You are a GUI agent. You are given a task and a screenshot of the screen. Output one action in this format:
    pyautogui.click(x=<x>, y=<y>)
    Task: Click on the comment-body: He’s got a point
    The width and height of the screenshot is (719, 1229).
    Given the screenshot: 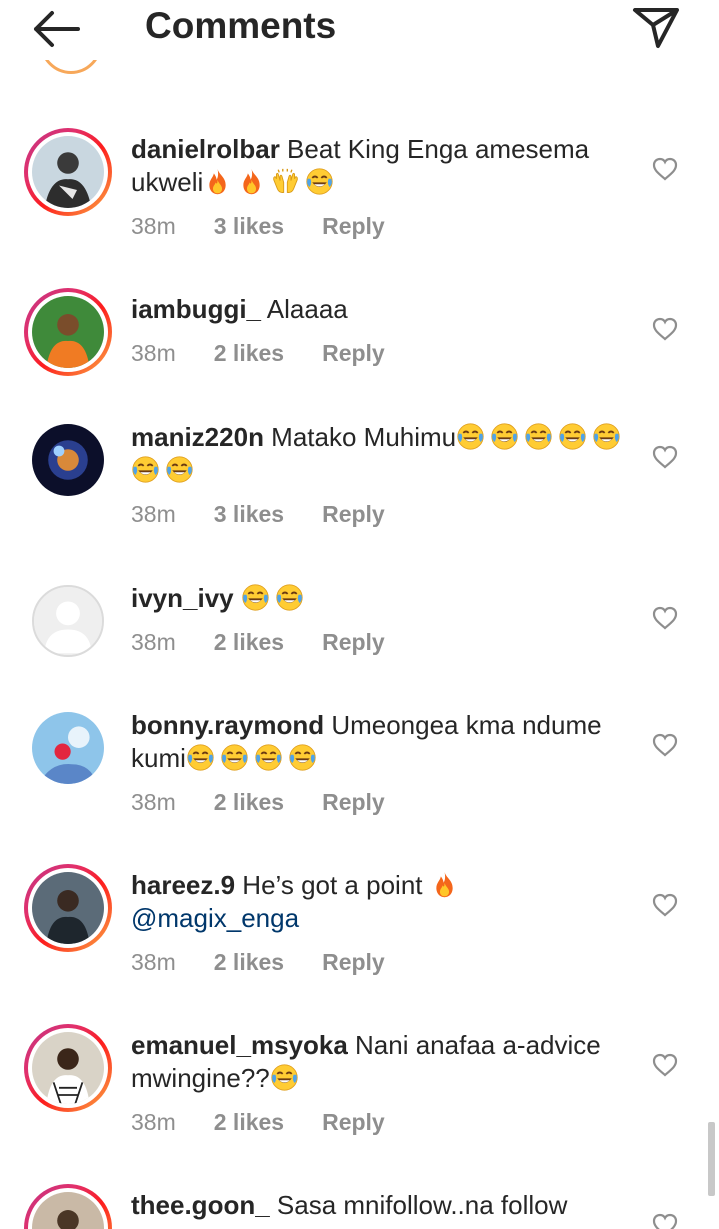 What is the action you would take?
    pyautogui.click(x=332, y=885)
    